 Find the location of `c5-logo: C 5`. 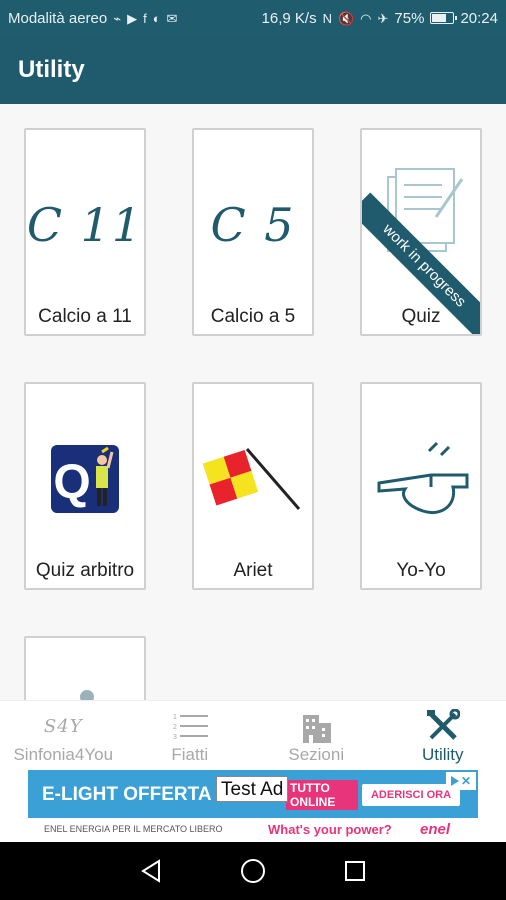

c5-logo: C 5 is located at coordinates (253, 225).